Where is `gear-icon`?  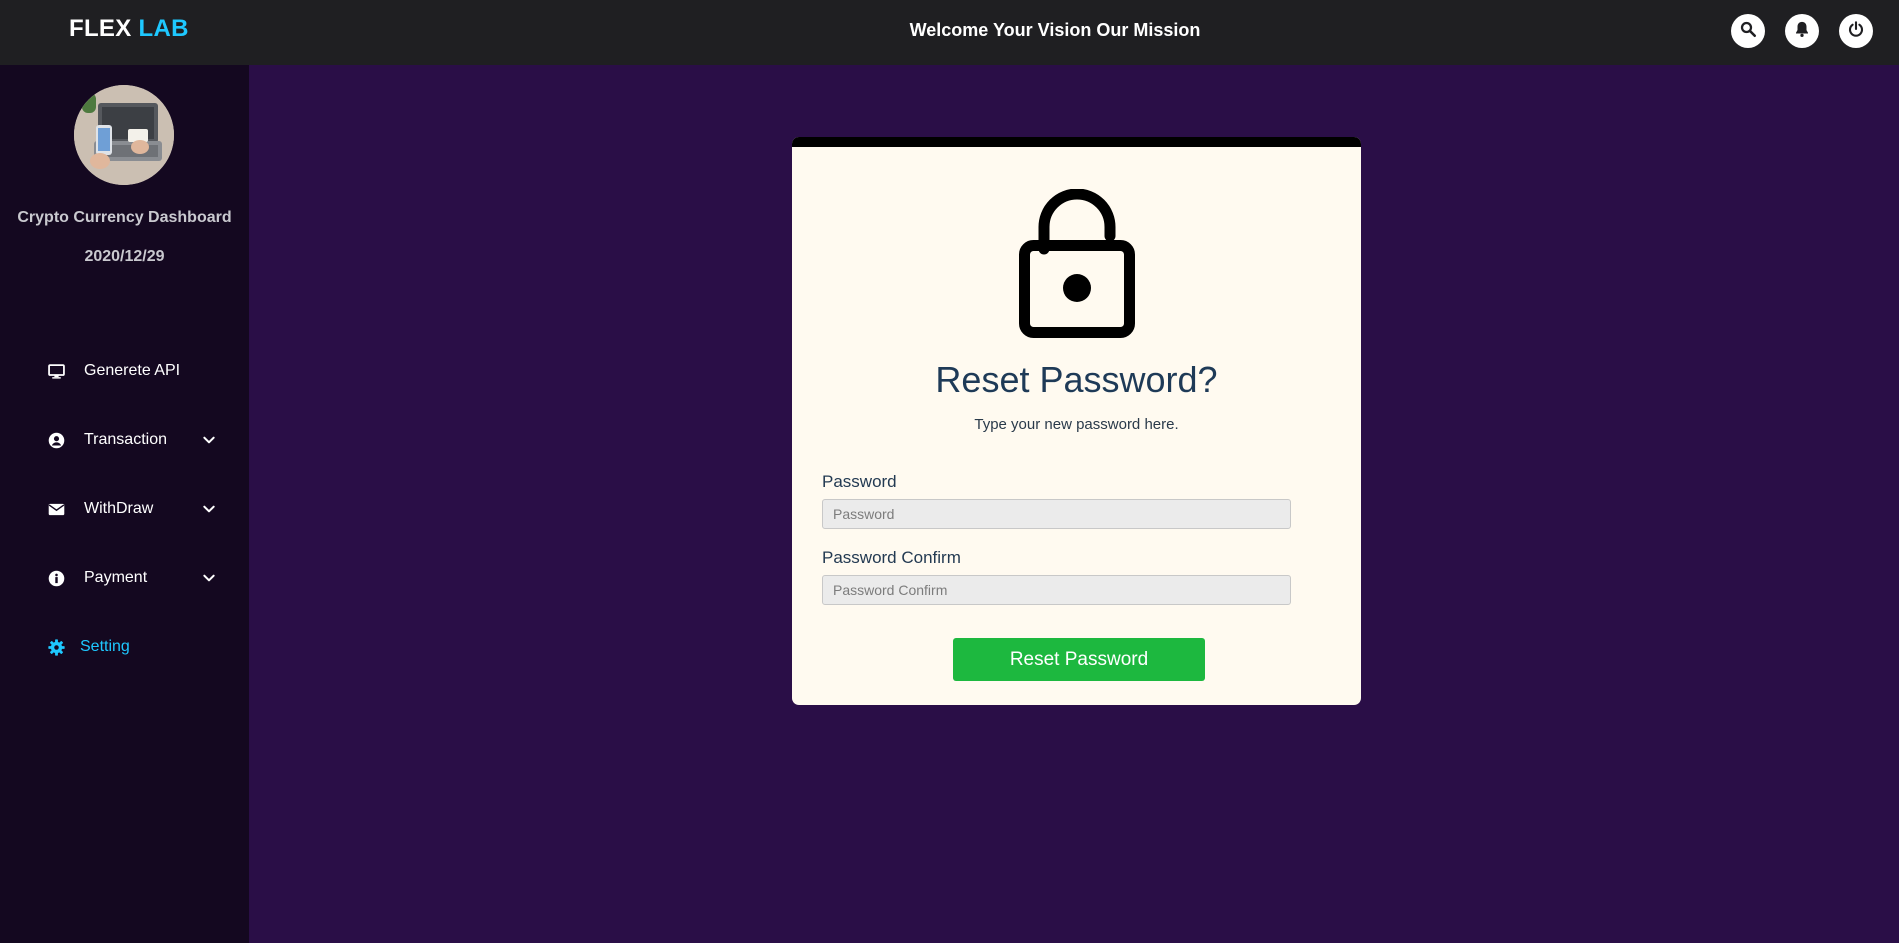 gear-icon is located at coordinates (56, 647).